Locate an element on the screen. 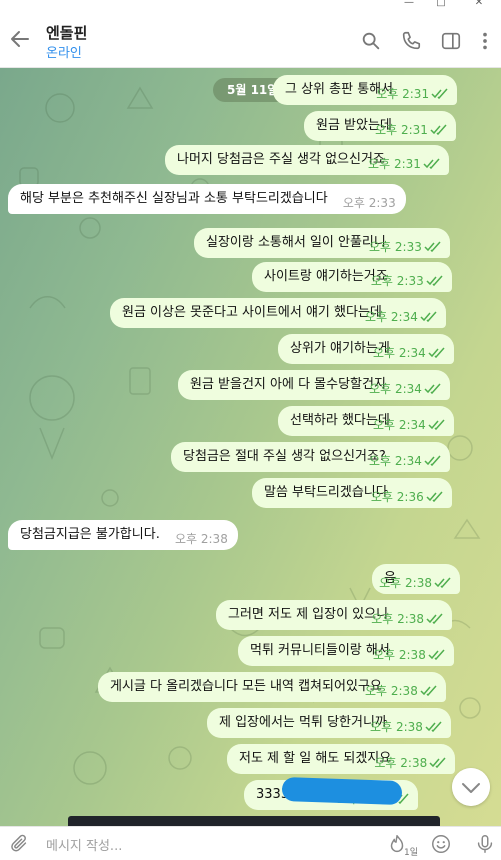 The width and height of the screenshot is (501, 860). message-time: 오후 2:36 is located at coordinates (397, 497).